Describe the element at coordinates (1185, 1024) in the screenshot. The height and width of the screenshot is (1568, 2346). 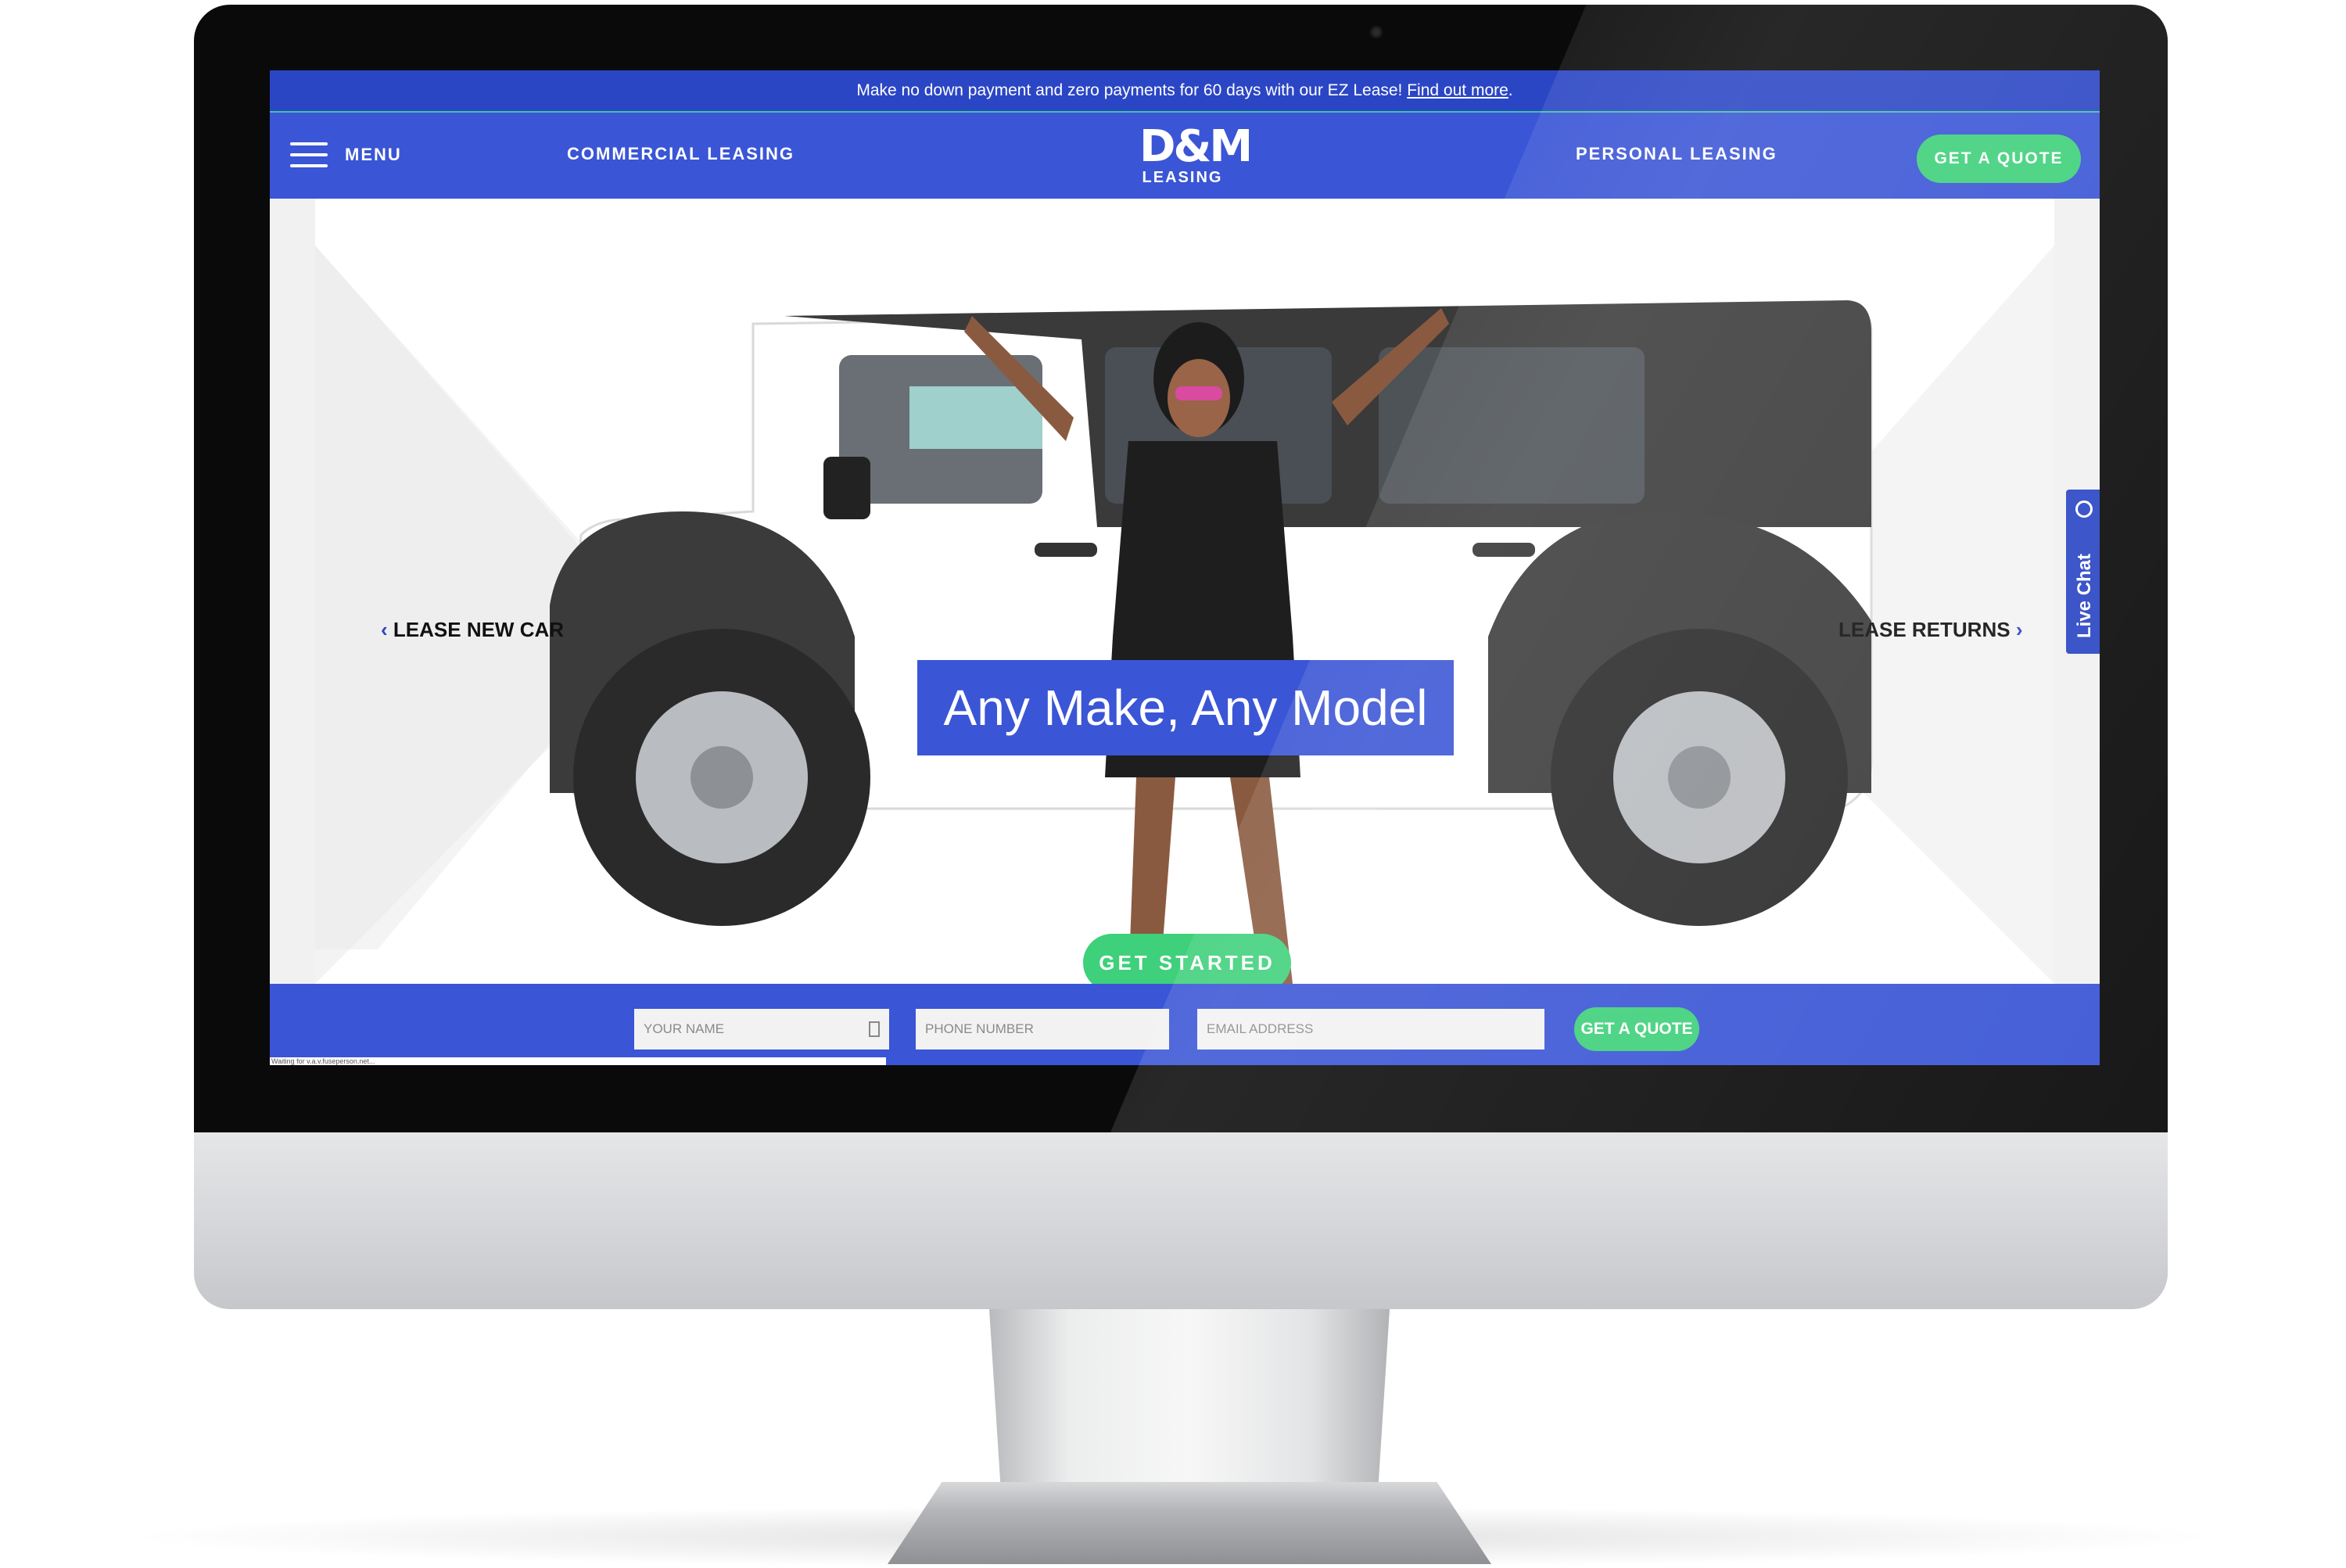
I see `quote-form-bar: GET A QUOTE` at that location.